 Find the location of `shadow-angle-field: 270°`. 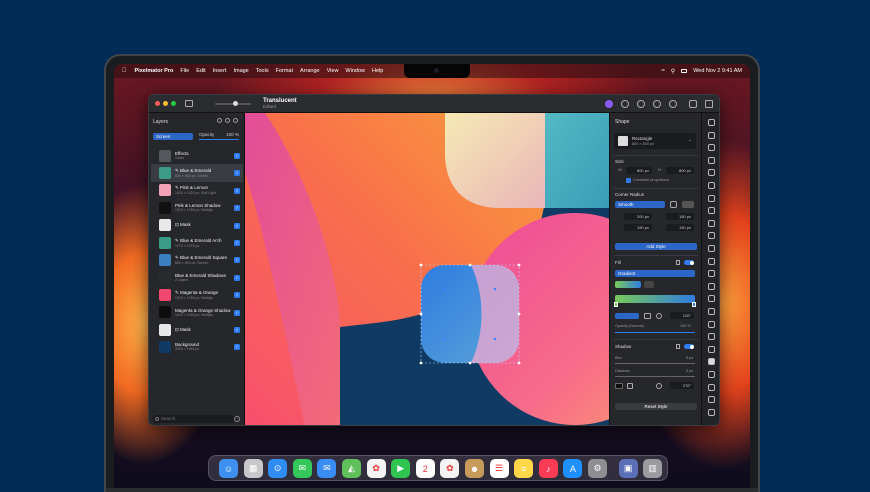

shadow-angle-field: 270° is located at coordinates (682, 385).